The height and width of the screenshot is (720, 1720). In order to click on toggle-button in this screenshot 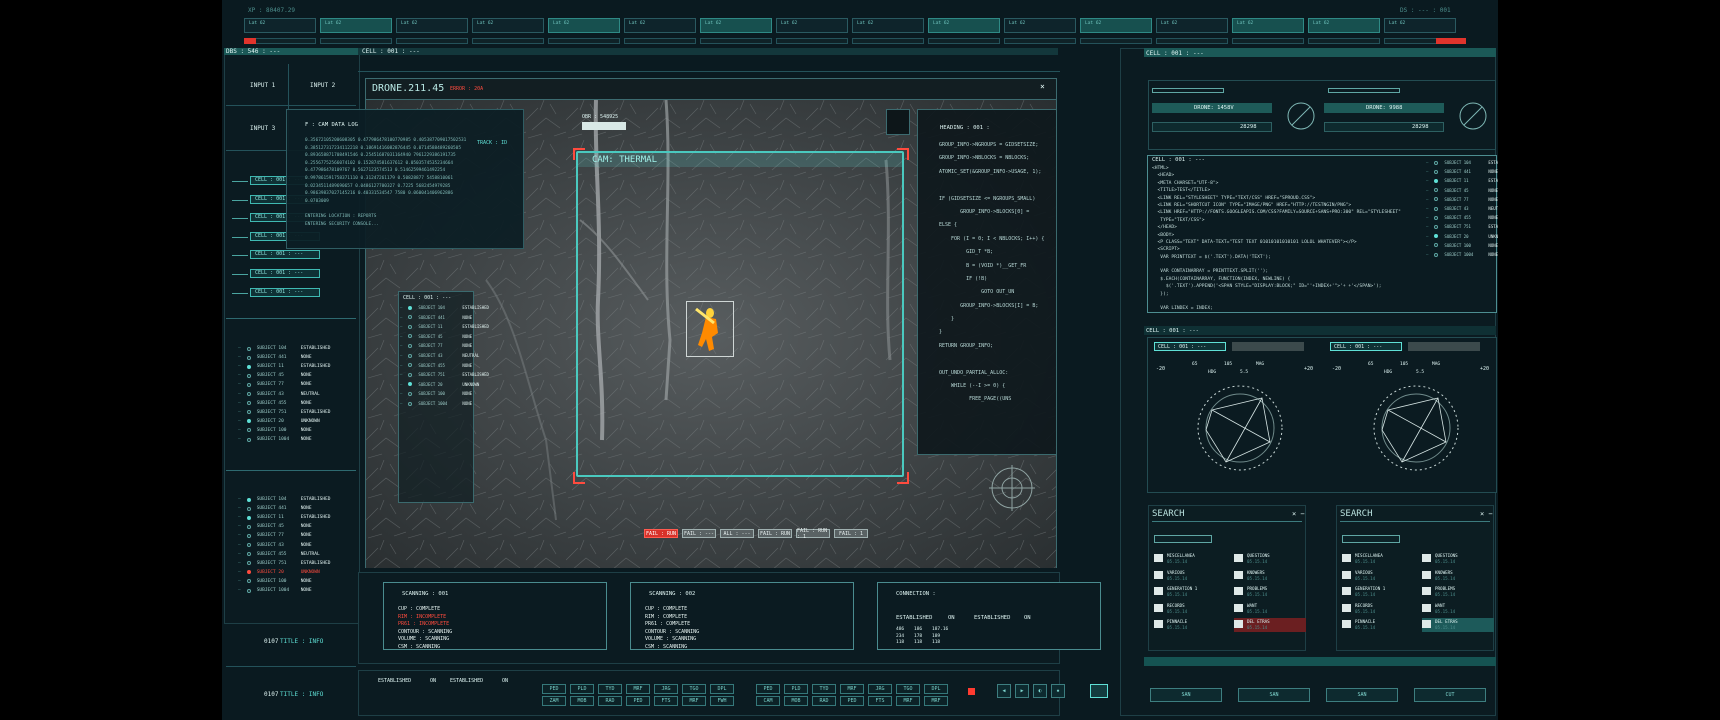, I will do `click(1099, 691)`.